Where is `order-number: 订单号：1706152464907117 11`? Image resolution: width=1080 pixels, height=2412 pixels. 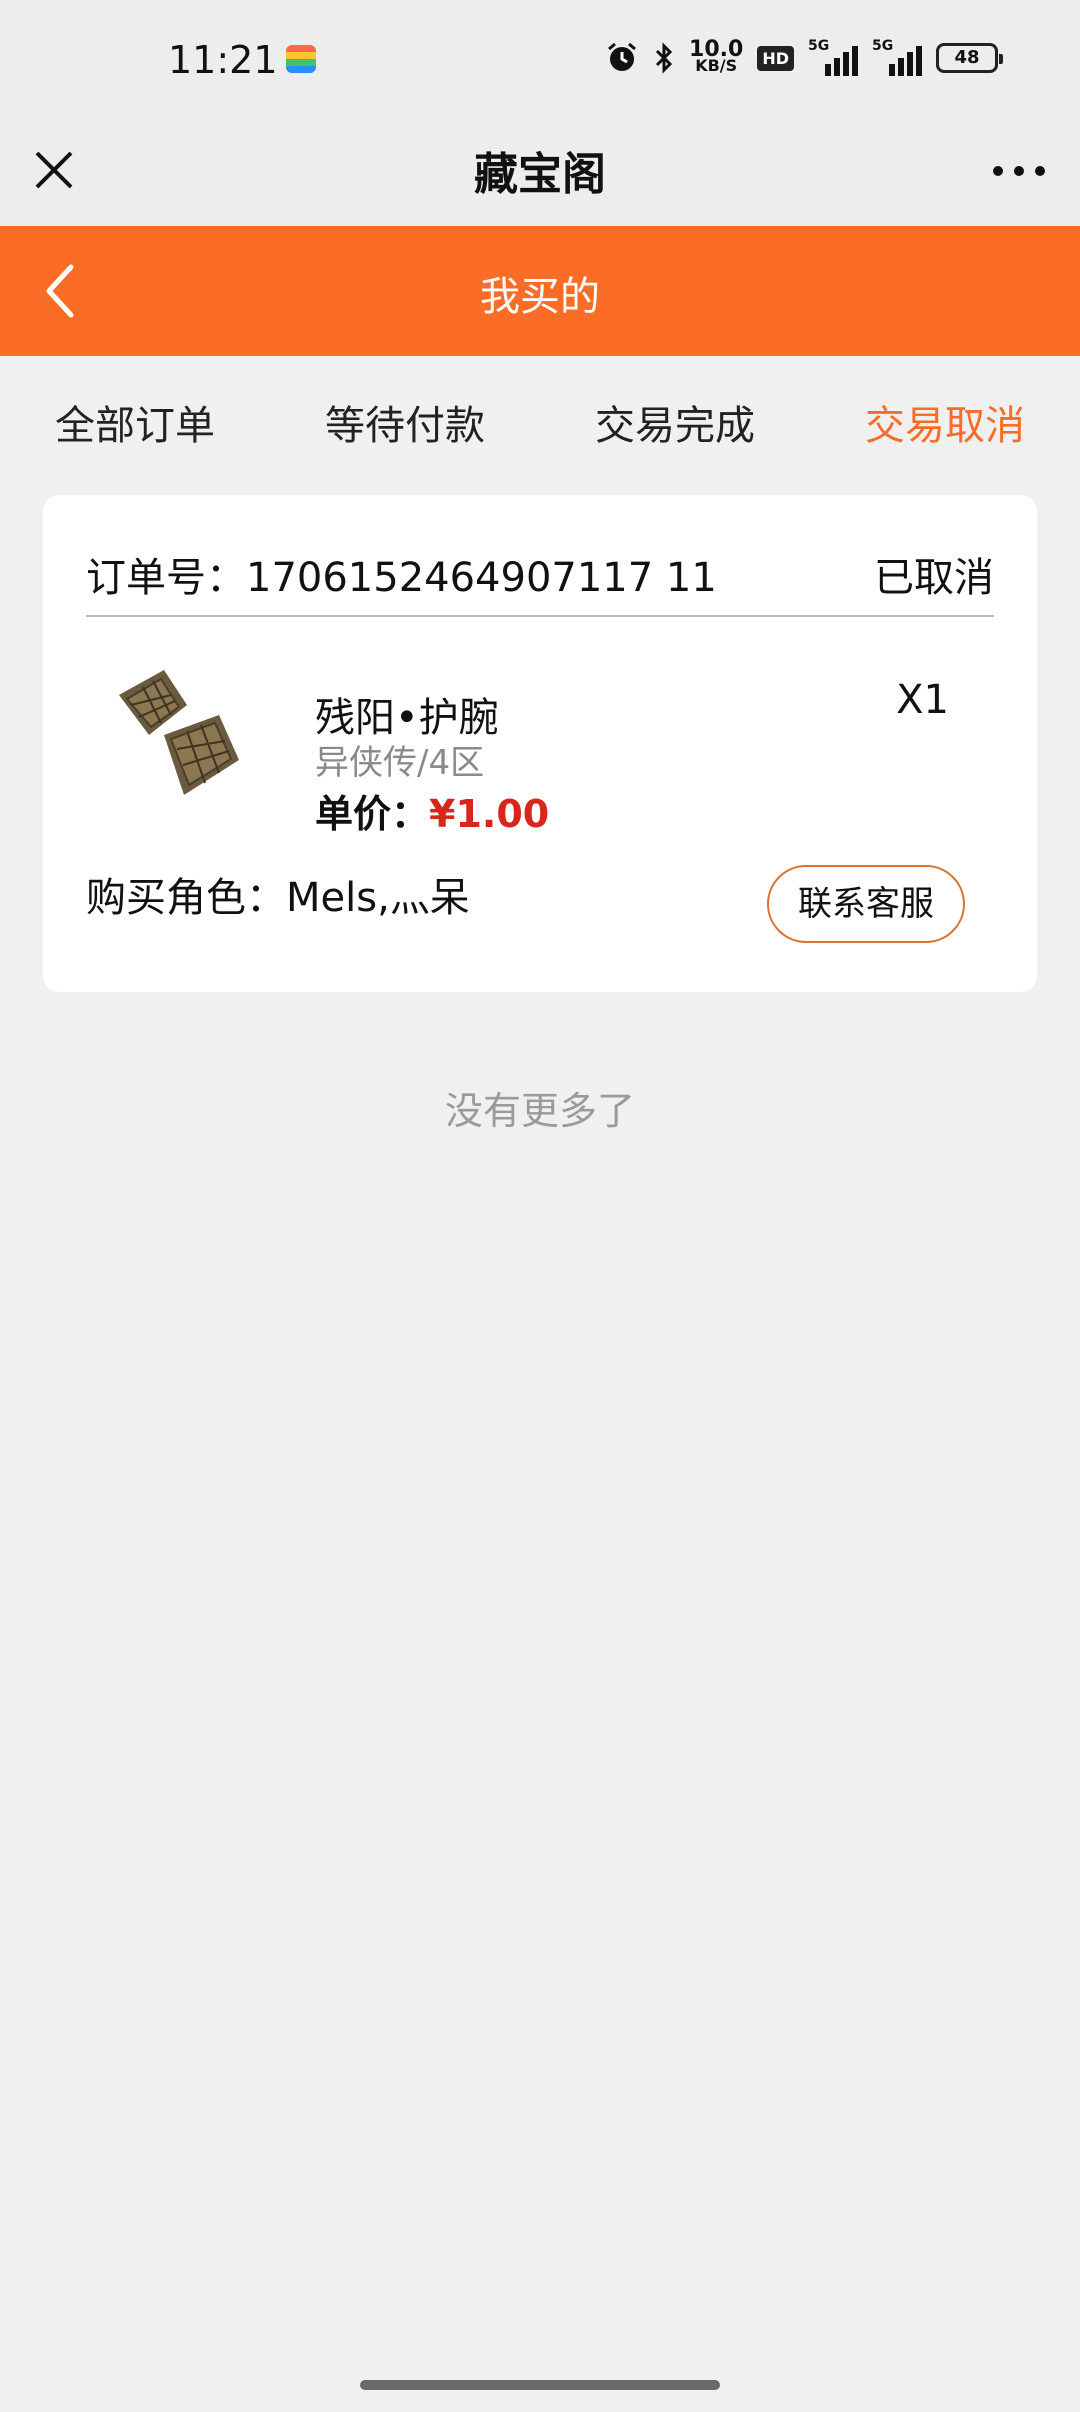
order-number: 订单号：1706152464907117 11 is located at coordinates (401, 574).